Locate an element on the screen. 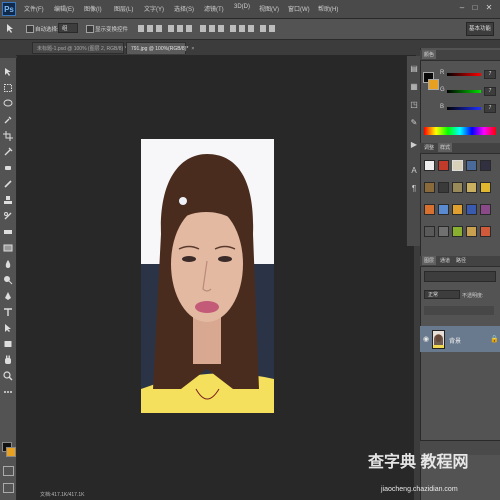  tab-paths: 路径 is located at coordinates (461, 260).